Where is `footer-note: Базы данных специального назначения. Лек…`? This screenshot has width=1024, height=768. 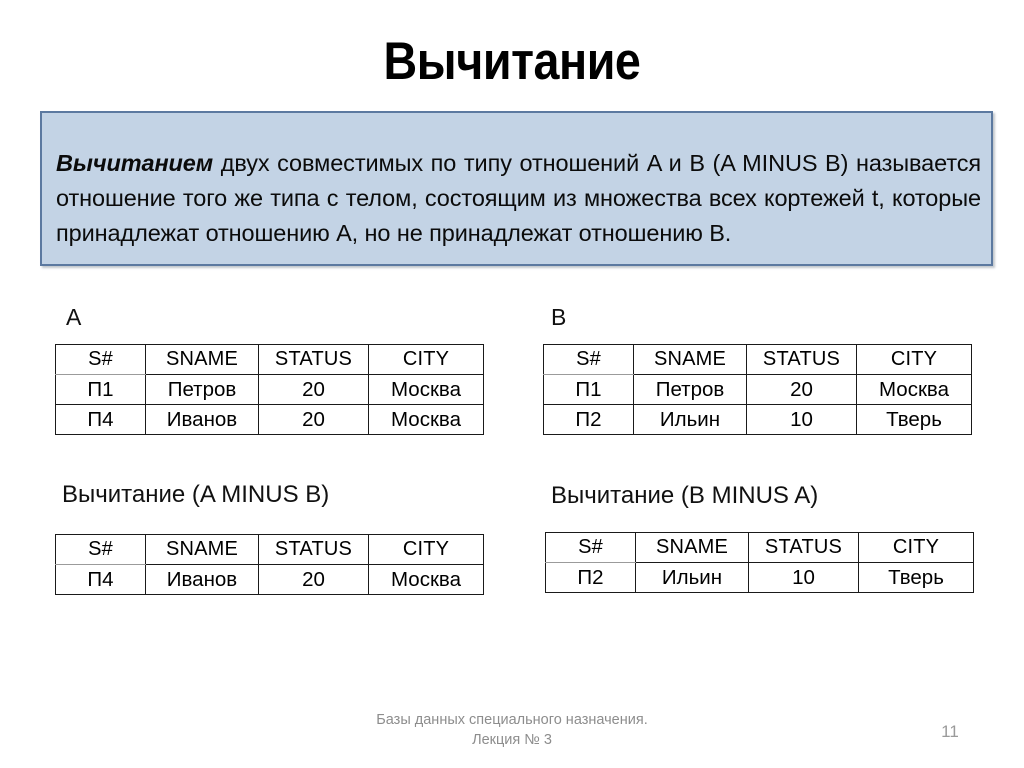
footer-note: Базы данных специального назначения. Лек… is located at coordinates (512, 730).